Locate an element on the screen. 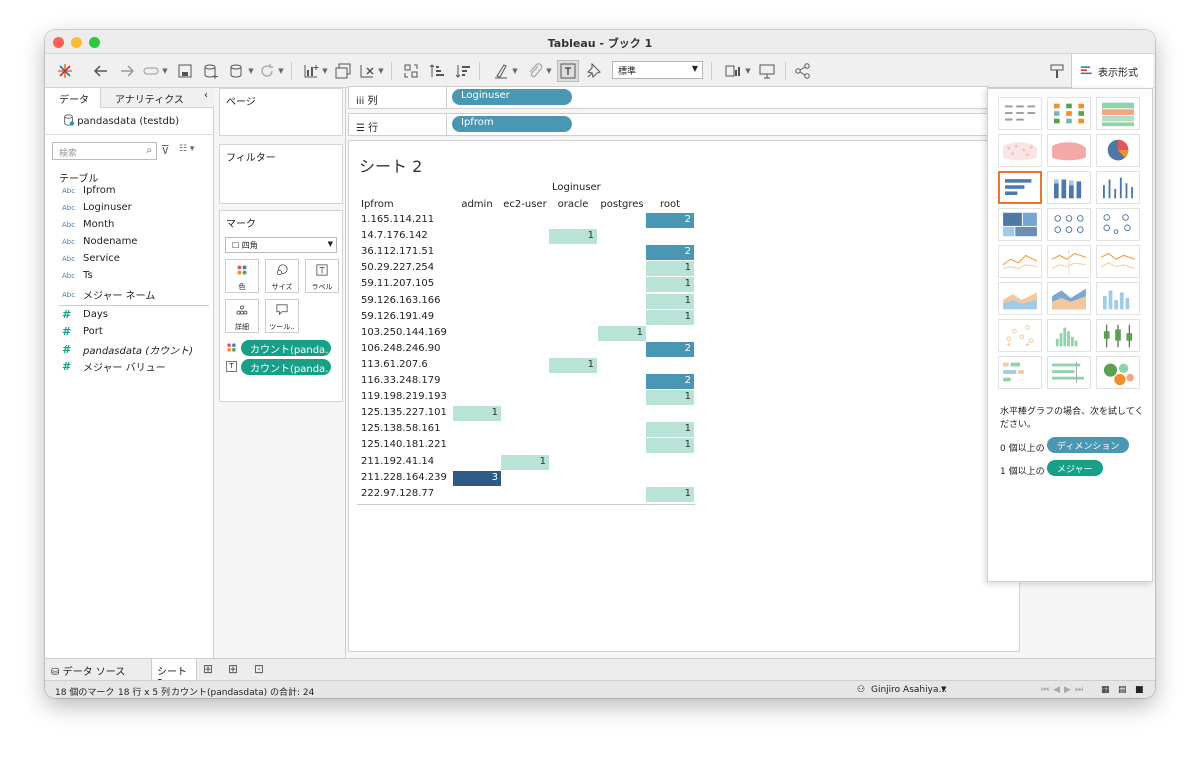  refresh-icon: ▼ is located at coordinates (271, 71).